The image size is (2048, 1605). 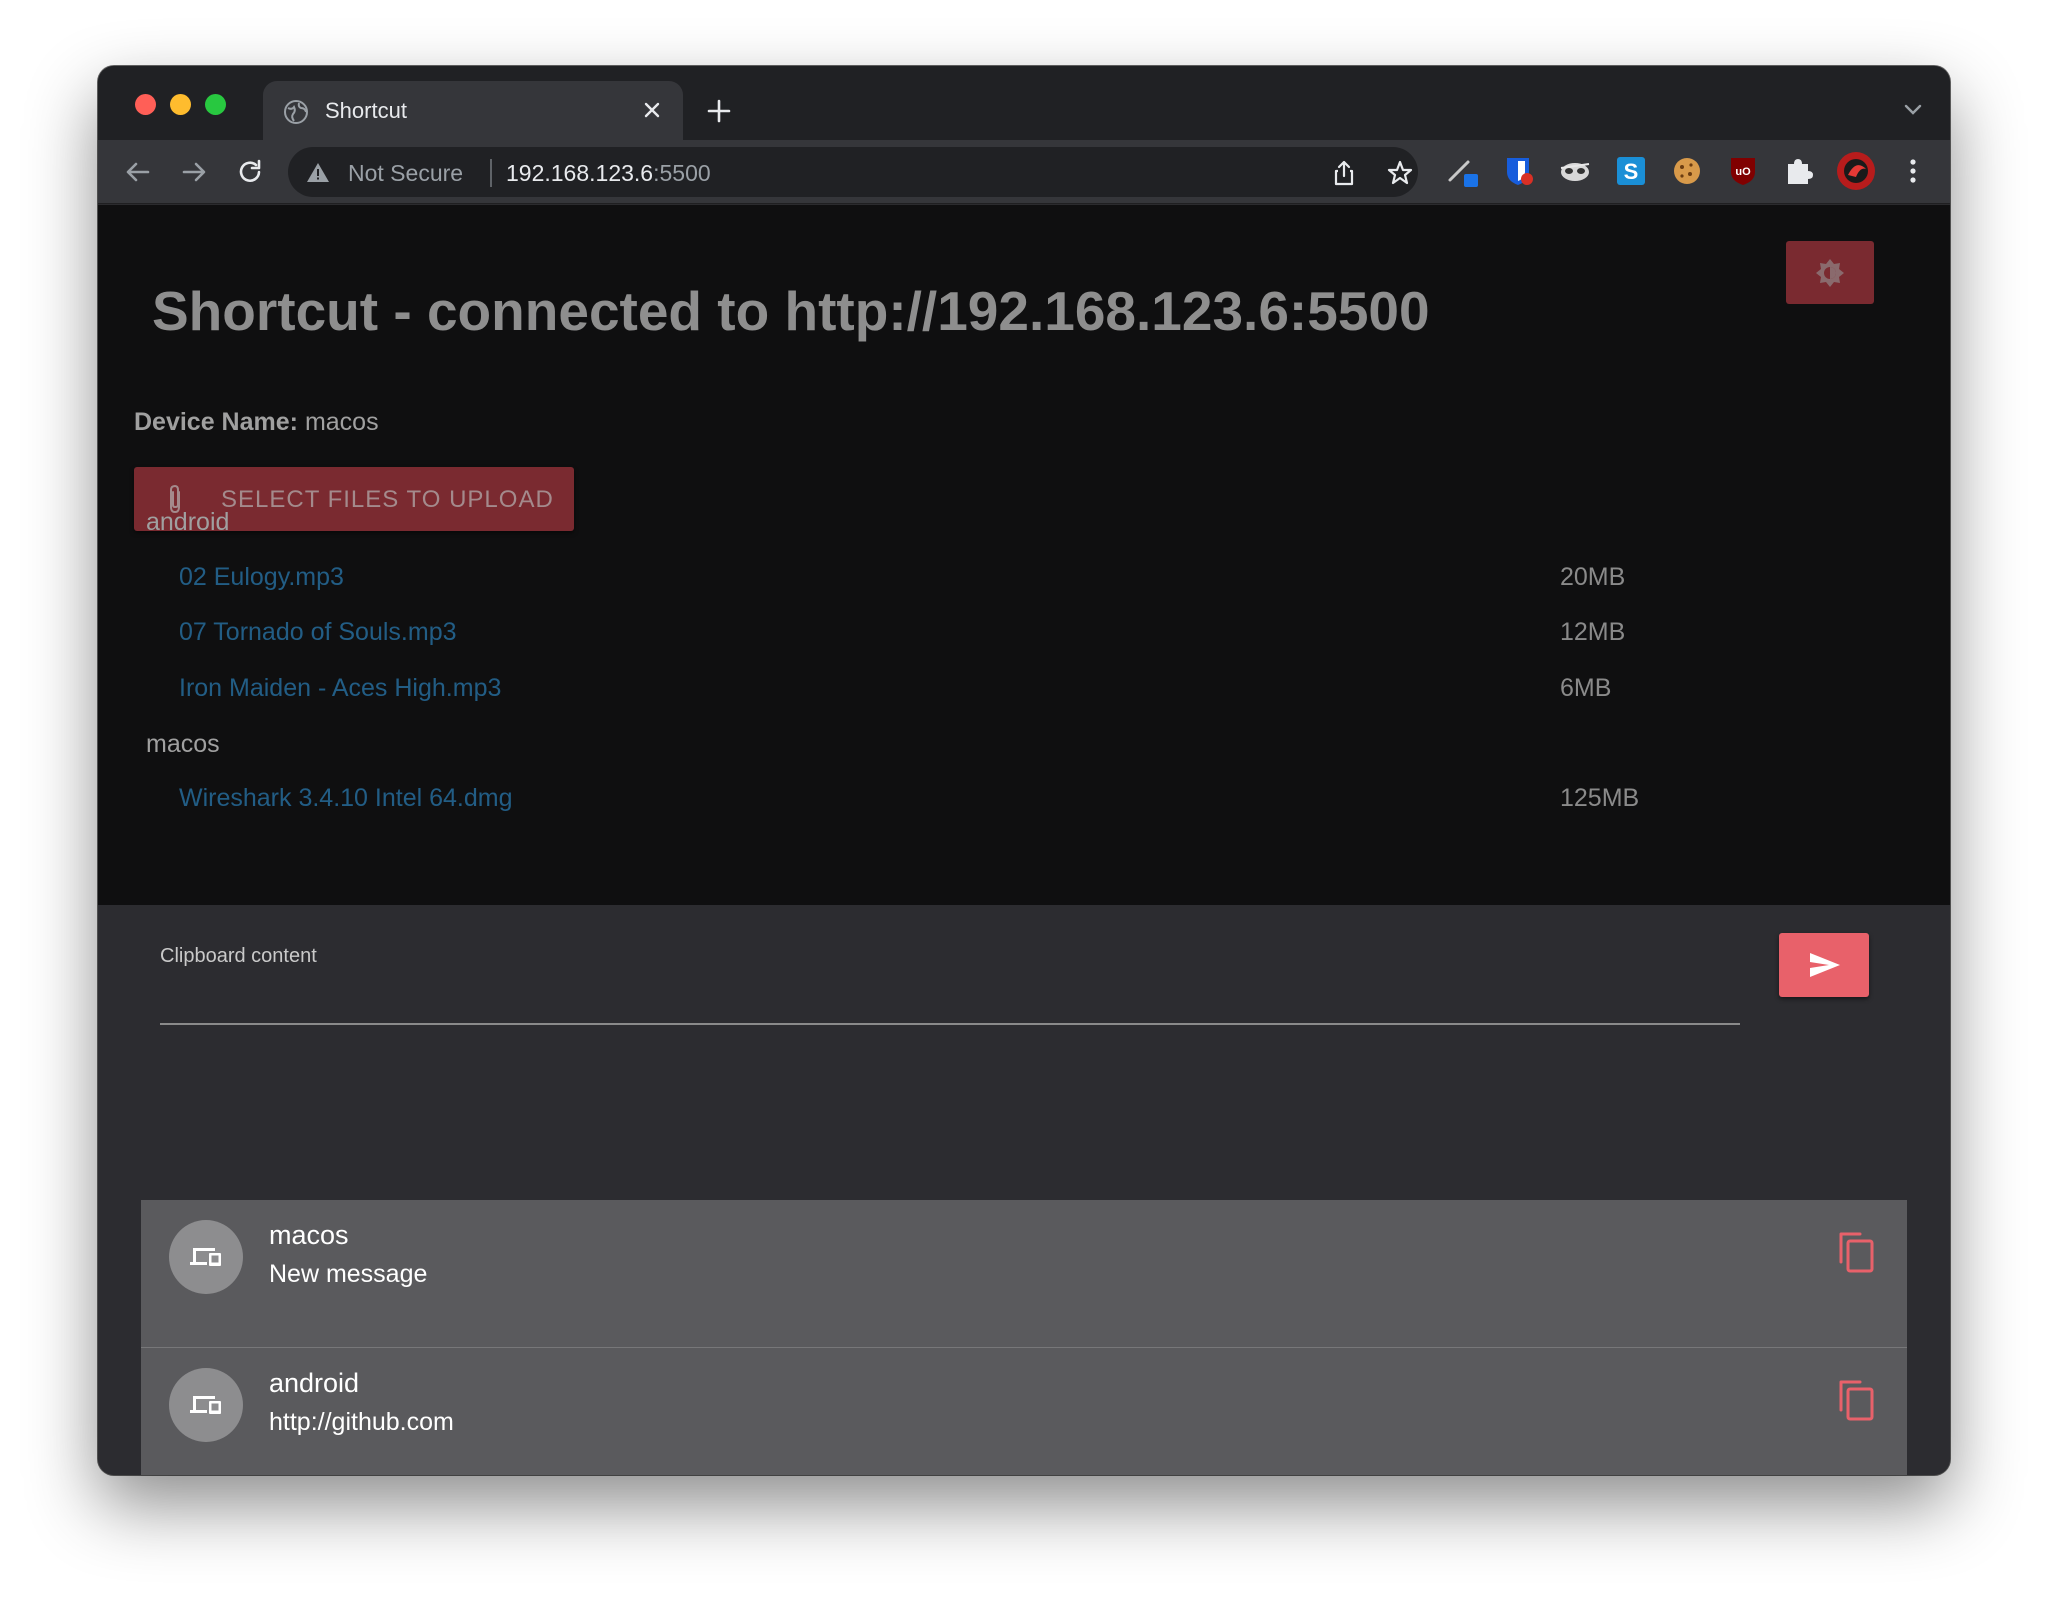 I want to click on more-vert-icon, so click(x=1913, y=171).